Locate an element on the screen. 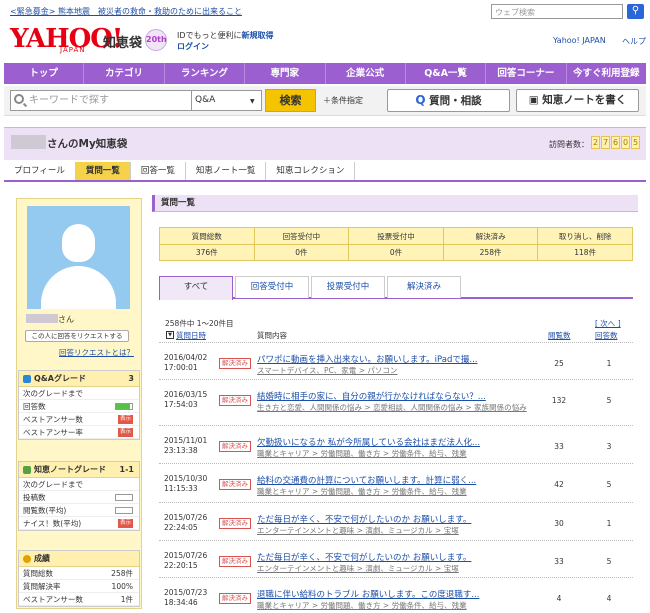 Image resolution: width=650 pixels, height=613 pixels. filter-solved: 解決済み is located at coordinates (424, 287).